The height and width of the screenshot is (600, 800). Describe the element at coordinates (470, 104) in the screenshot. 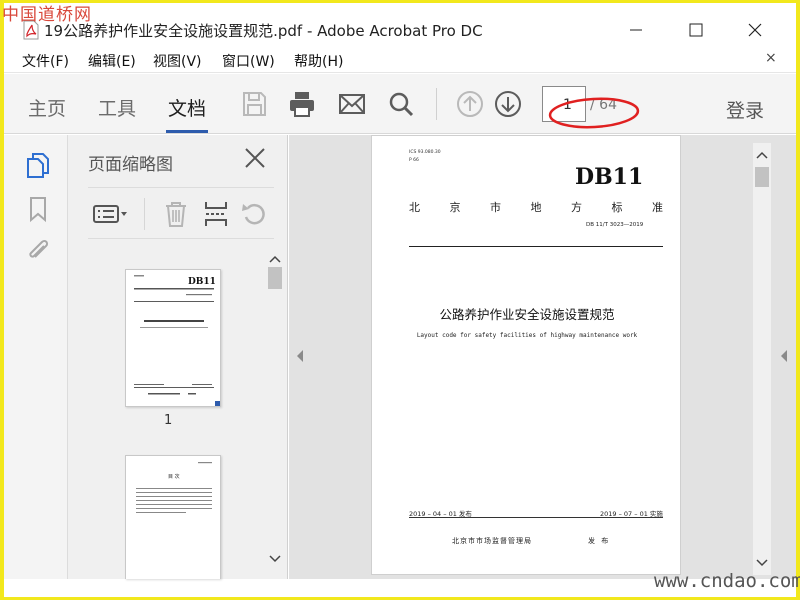

I see `previous-page-icon` at that location.